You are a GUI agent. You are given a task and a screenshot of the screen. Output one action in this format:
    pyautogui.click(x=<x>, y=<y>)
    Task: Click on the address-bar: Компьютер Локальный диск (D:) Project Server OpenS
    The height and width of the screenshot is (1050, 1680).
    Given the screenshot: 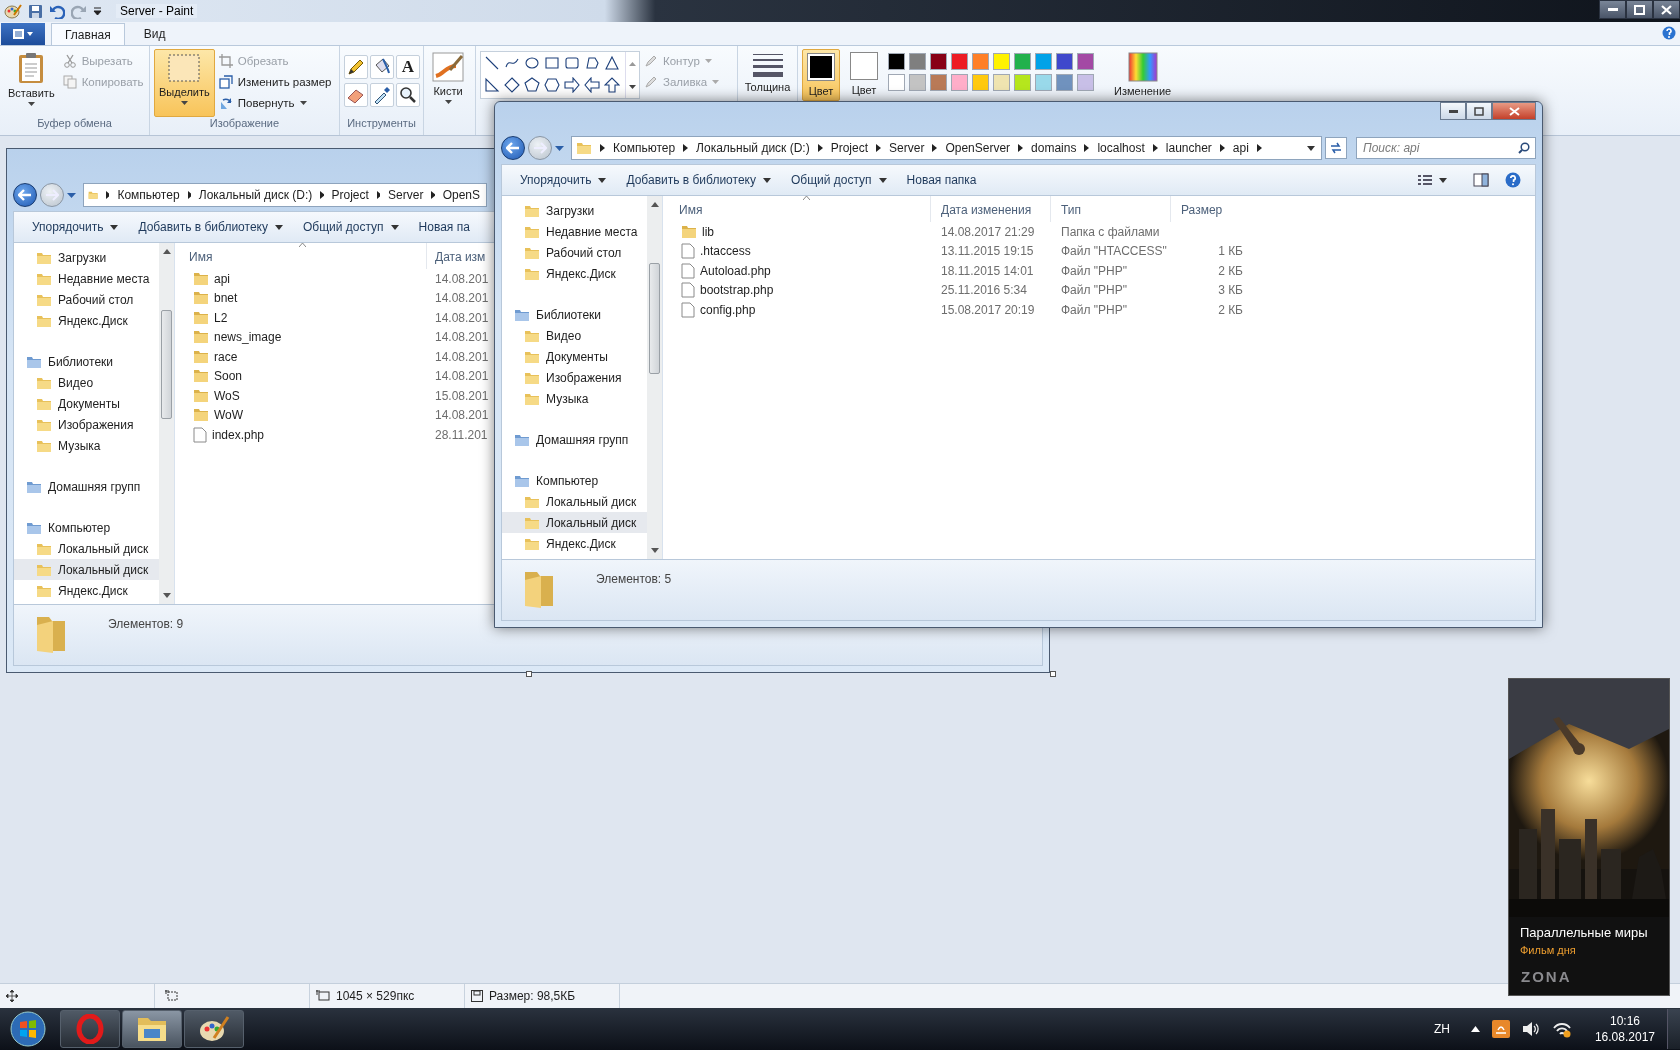 What is the action you would take?
    pyautogui.click(x=285, y=195)
    